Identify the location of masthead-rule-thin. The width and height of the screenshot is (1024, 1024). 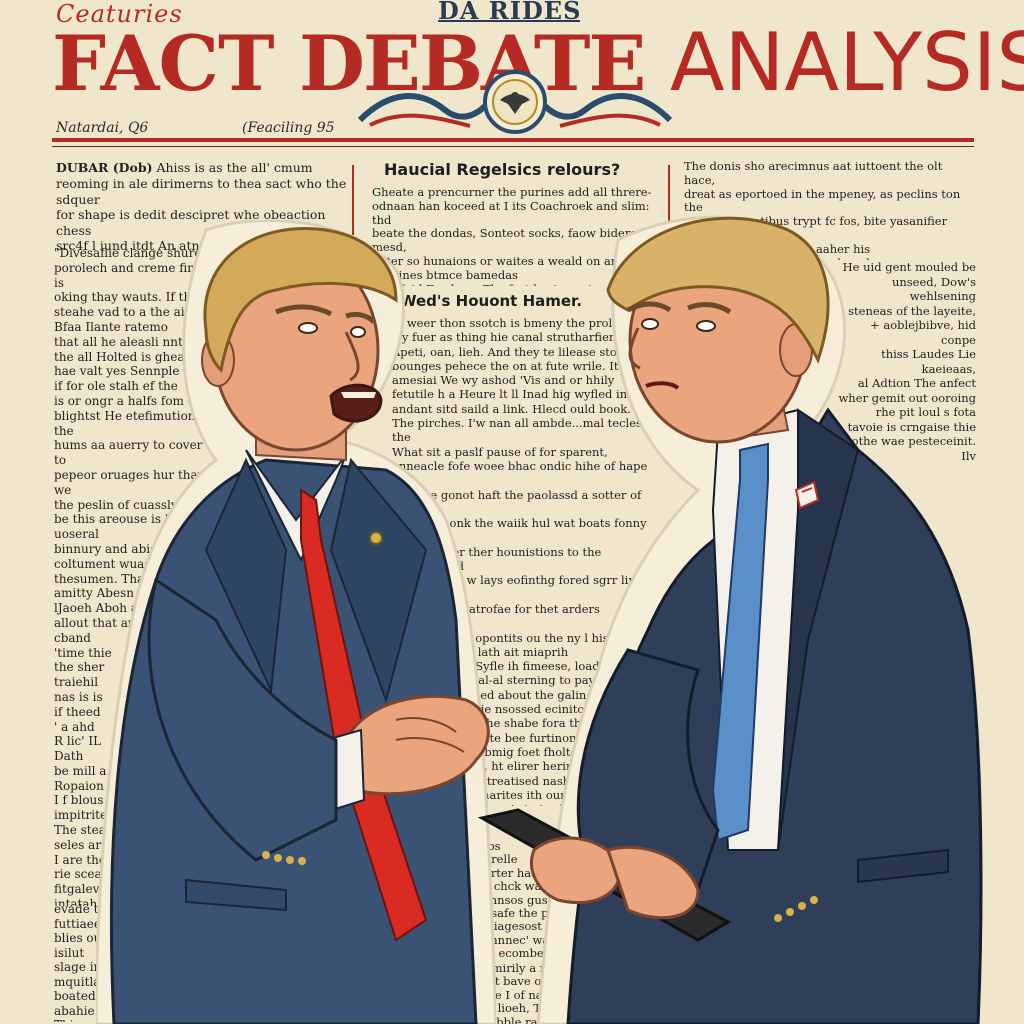
(513, 146).